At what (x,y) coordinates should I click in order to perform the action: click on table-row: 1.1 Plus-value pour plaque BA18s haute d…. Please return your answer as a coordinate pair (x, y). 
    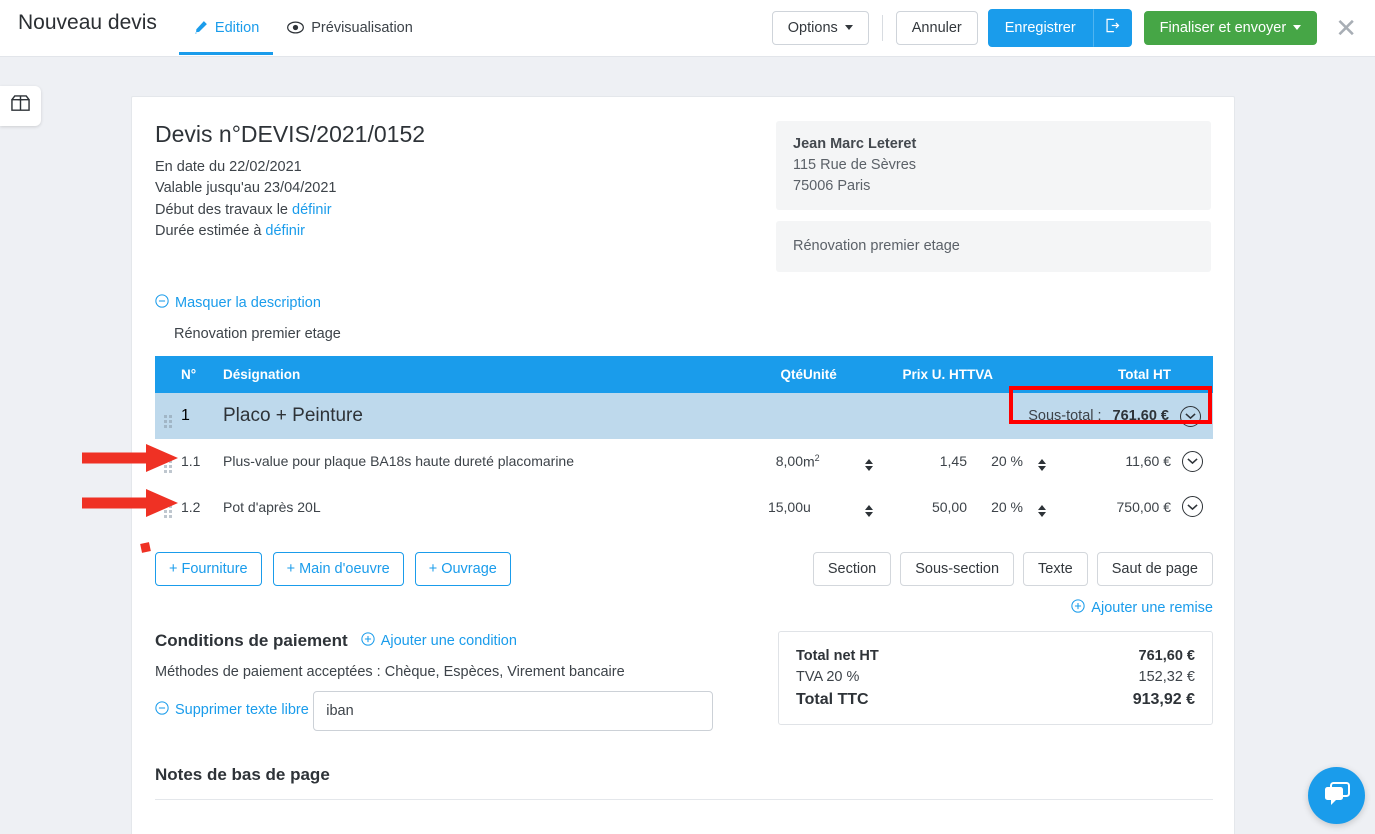
    Looking at the image, I should click on (684, 462).